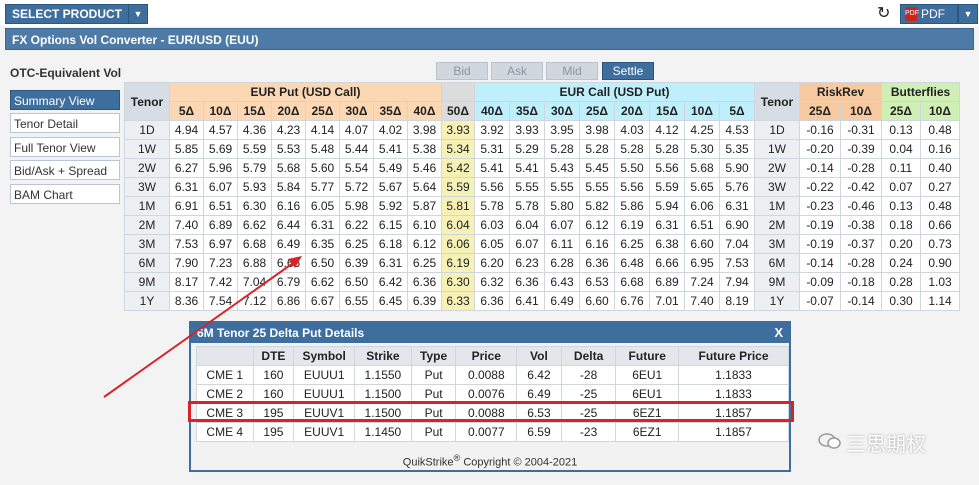 The image size is (979, 485). Describe the element at coordinates (458, 168) in the screenshot. I see `atm-vol-cell: 5.42` at that location.